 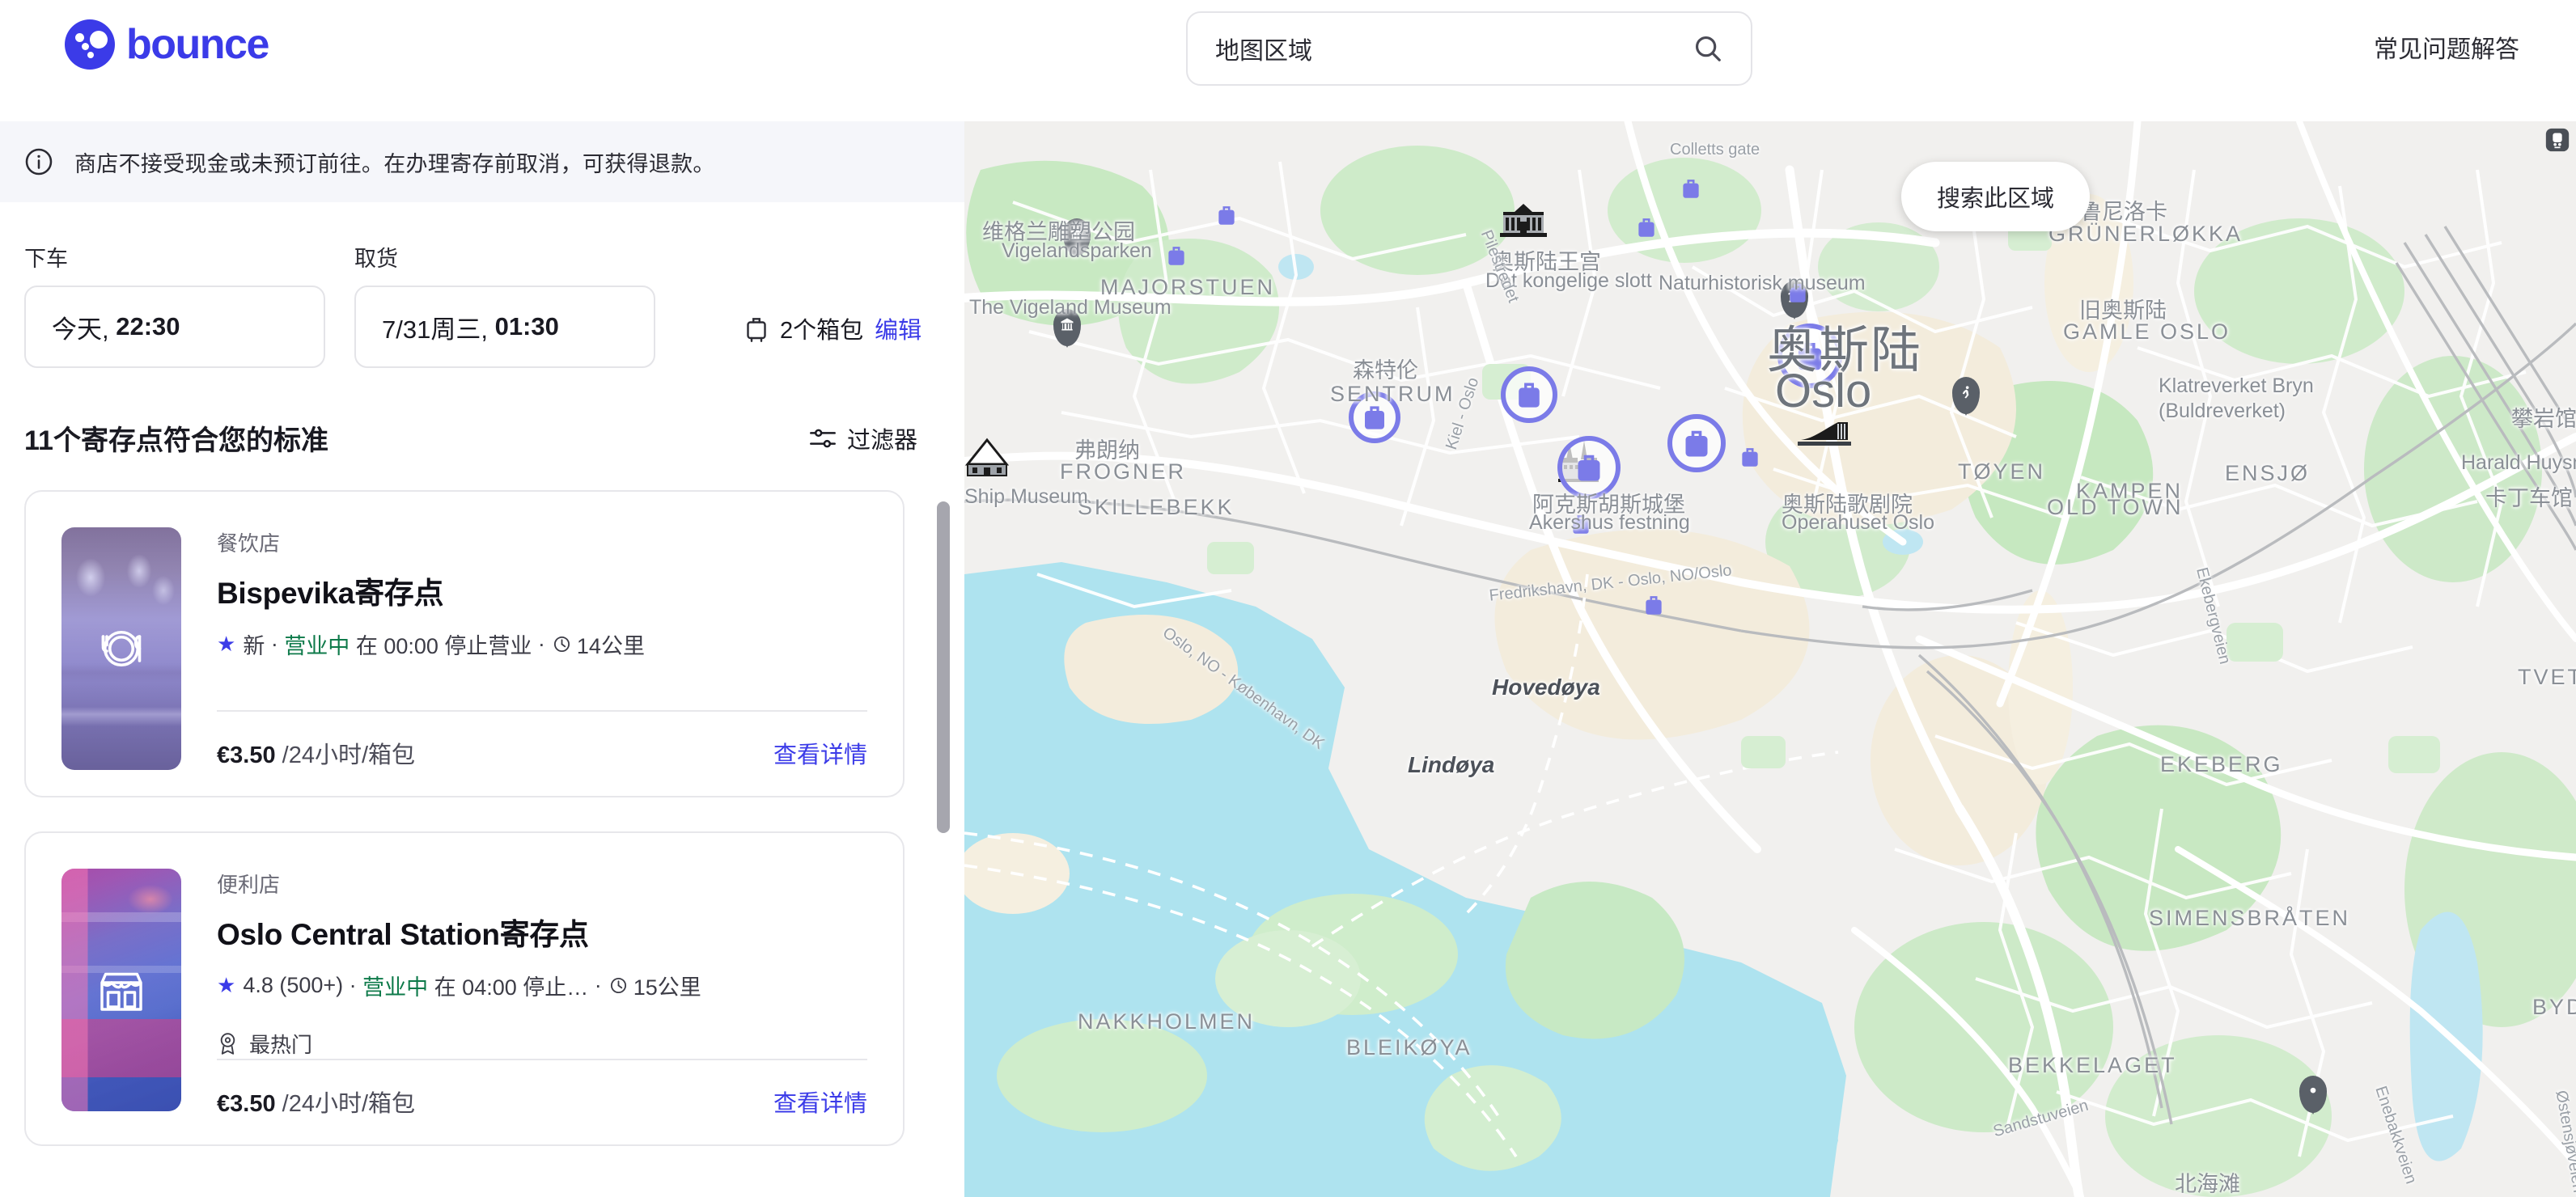 I want to click on card-category: 餐饮店, so click(x=249, y=543).